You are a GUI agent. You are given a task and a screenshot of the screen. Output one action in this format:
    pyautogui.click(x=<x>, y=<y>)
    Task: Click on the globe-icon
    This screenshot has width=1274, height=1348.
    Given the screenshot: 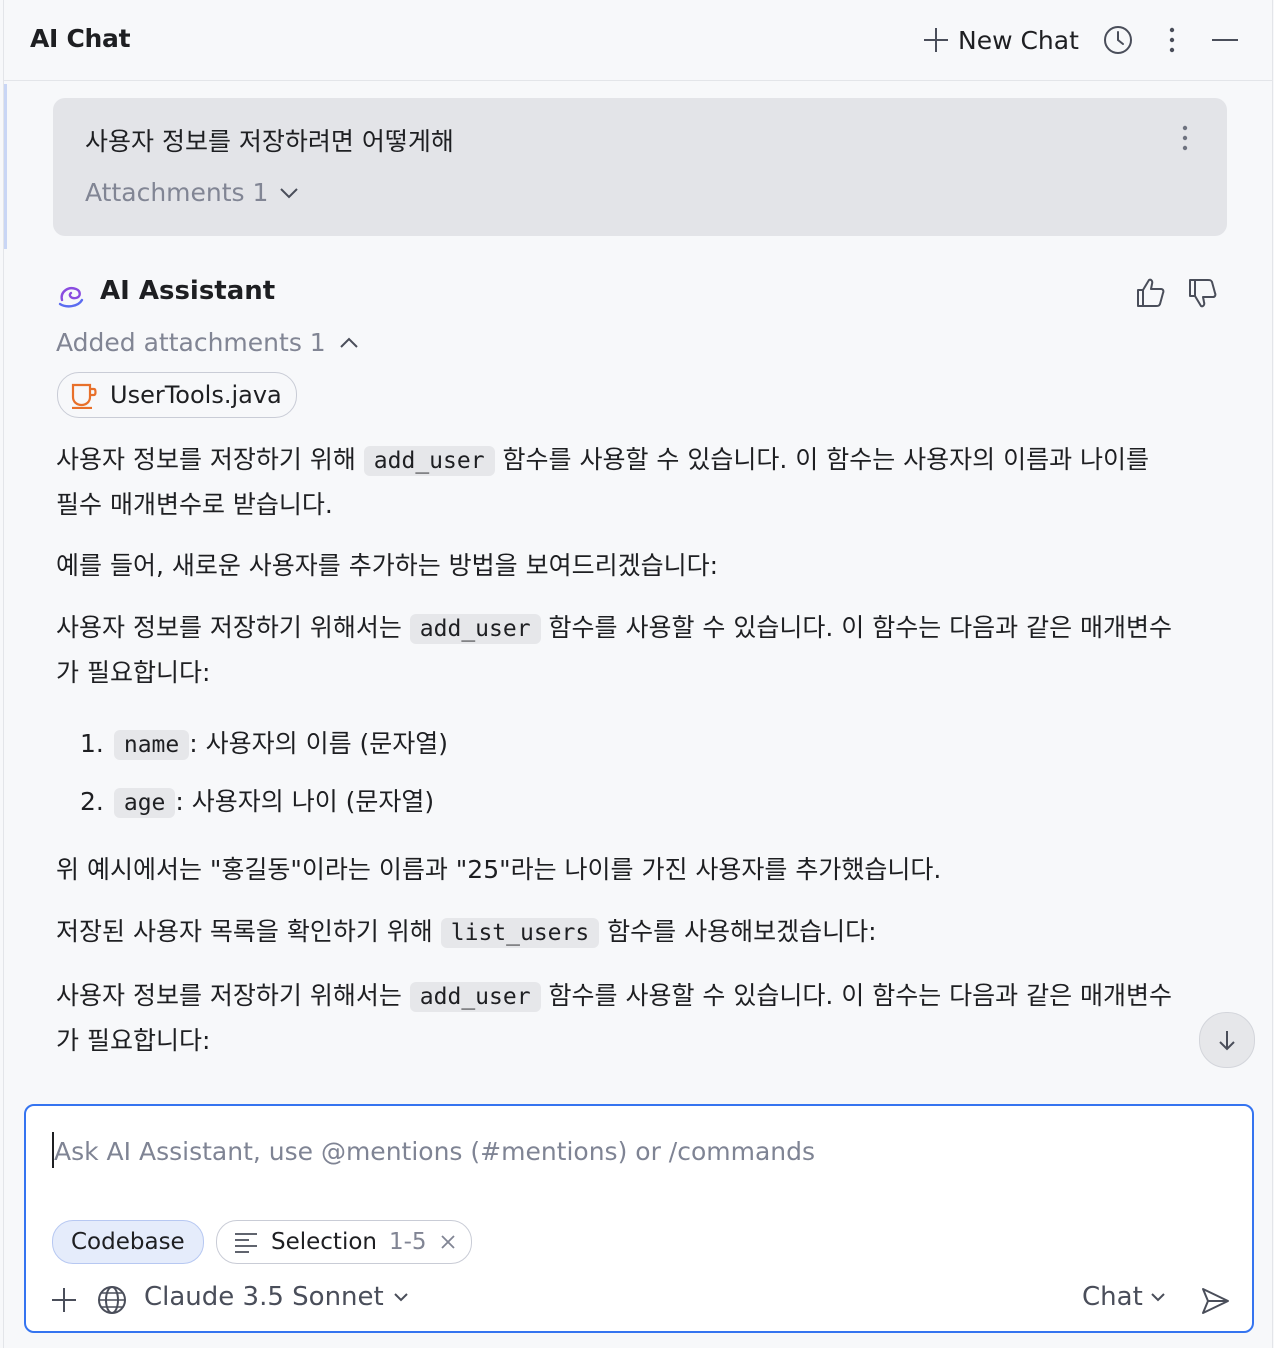 What is the action you would take?
    pyautogui.click(x=112, y=1300)
    